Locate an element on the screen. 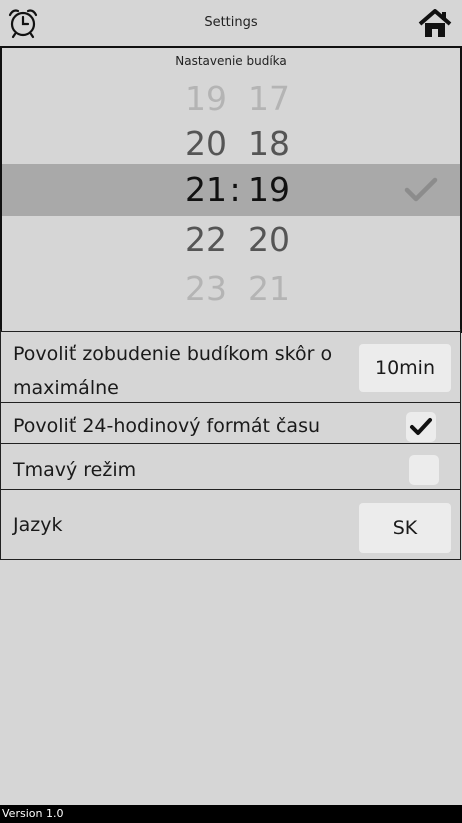  confirm-check-icon is located at coordinates (421, 190).